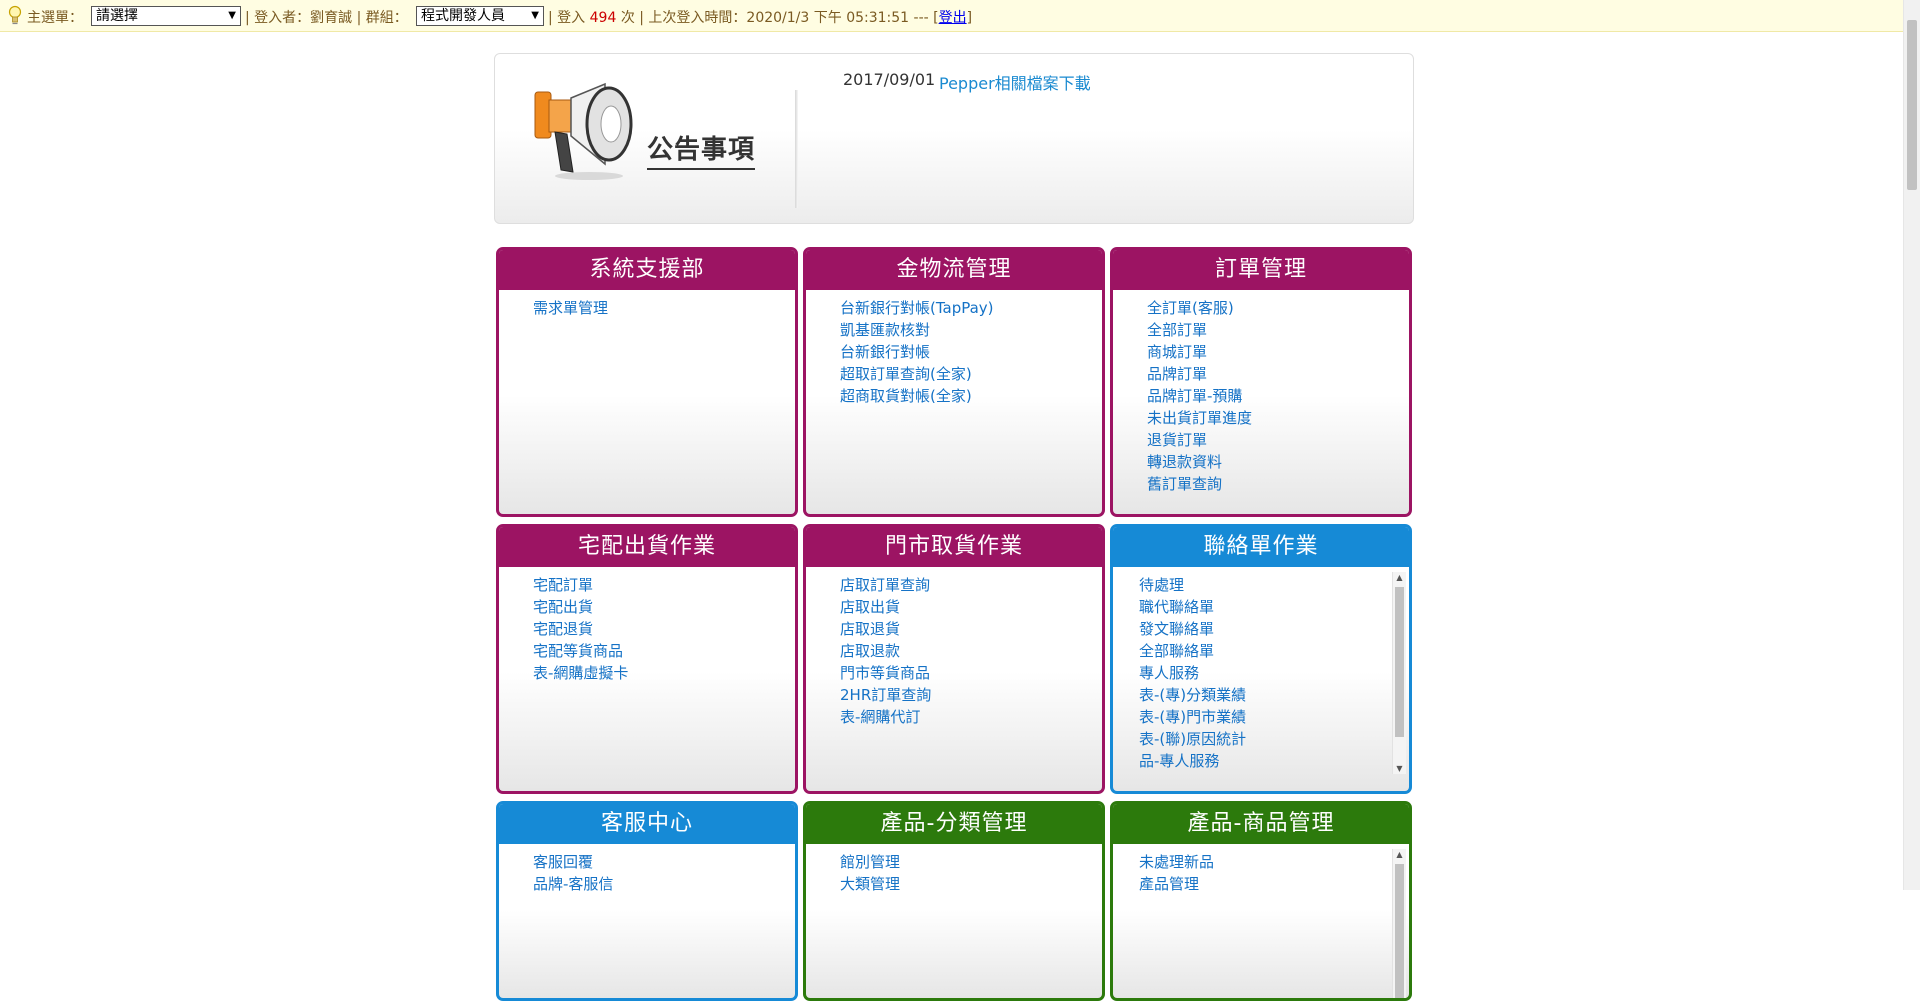 The height and width of the screenshot is (1001, 1920). What do you see at coordinates (971, 585) in the screenshot?
I see `menu-link: 店取訂單查詢` at bounding box center [971, 585].